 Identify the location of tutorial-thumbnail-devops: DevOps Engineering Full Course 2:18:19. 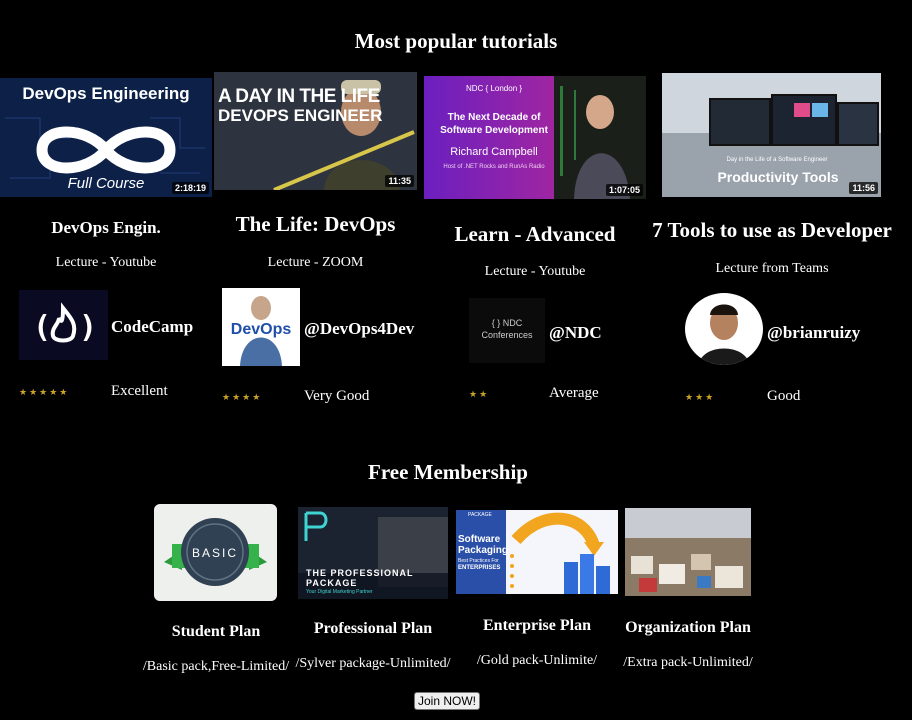
(106, 137).